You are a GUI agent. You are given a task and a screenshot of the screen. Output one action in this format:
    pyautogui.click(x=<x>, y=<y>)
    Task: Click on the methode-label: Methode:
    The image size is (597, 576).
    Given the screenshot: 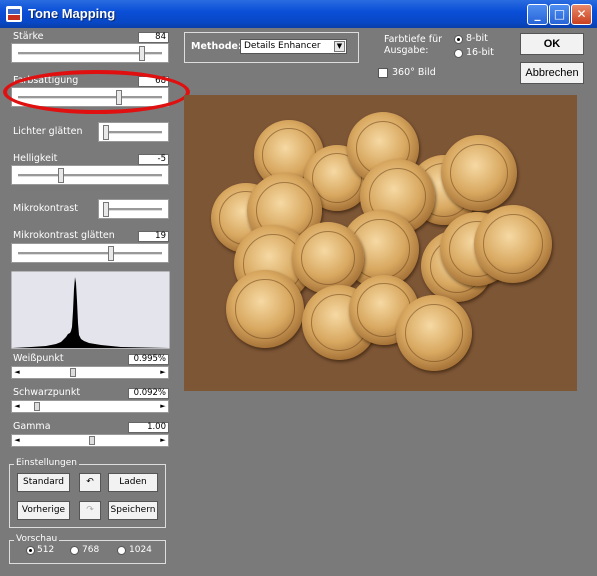 What is the action you would take?
    pyautogui.click(x=216, y=46)
    